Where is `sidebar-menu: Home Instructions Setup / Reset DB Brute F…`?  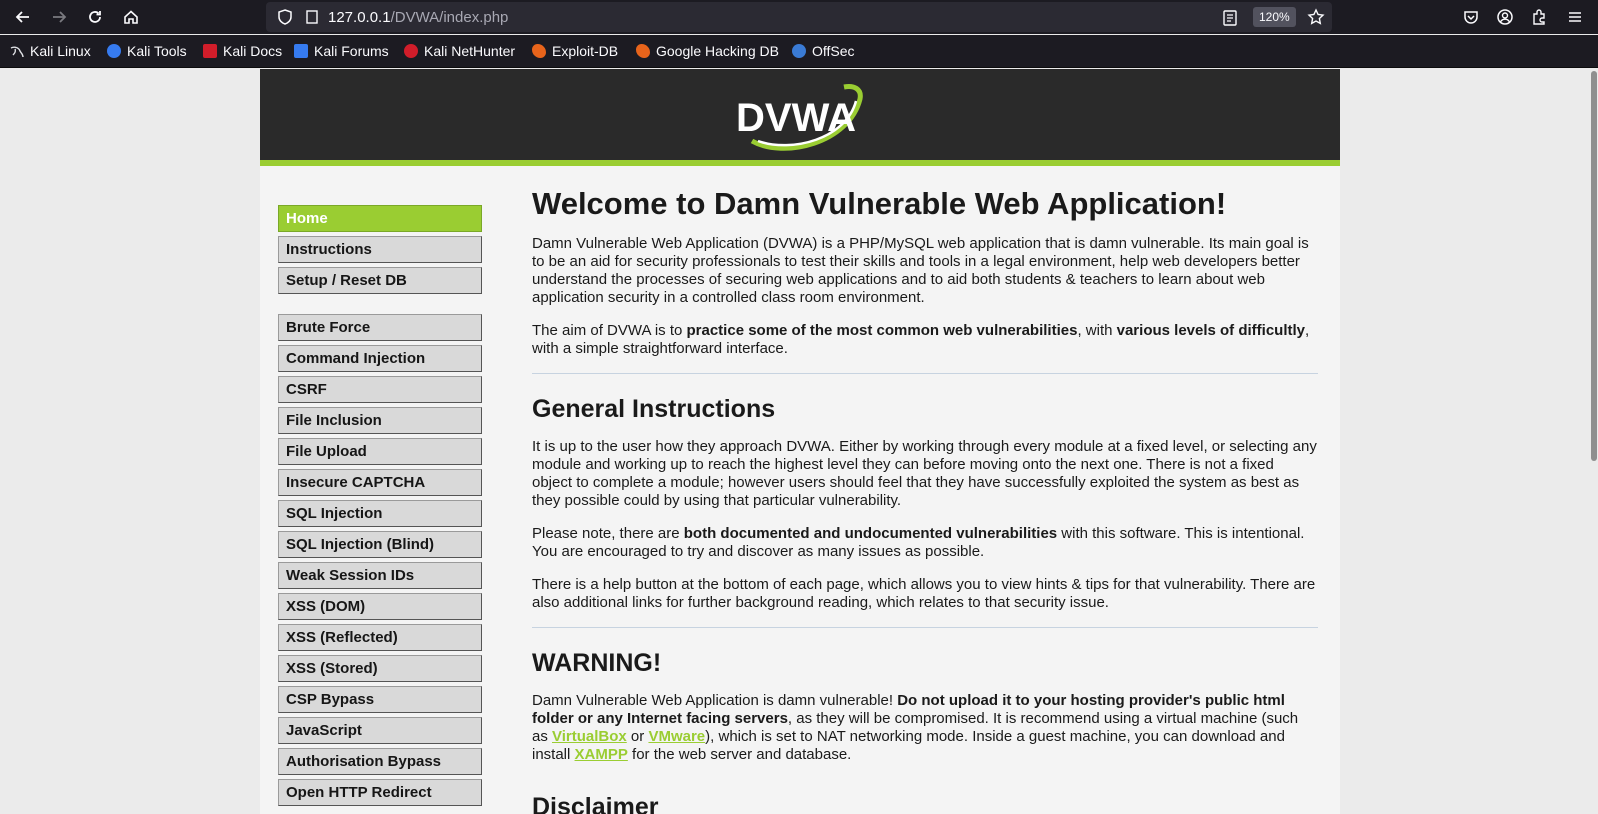 sidebar-menu: Home Instructions Setup / Reset DB Brute F… is located at coordinates (380, 509).